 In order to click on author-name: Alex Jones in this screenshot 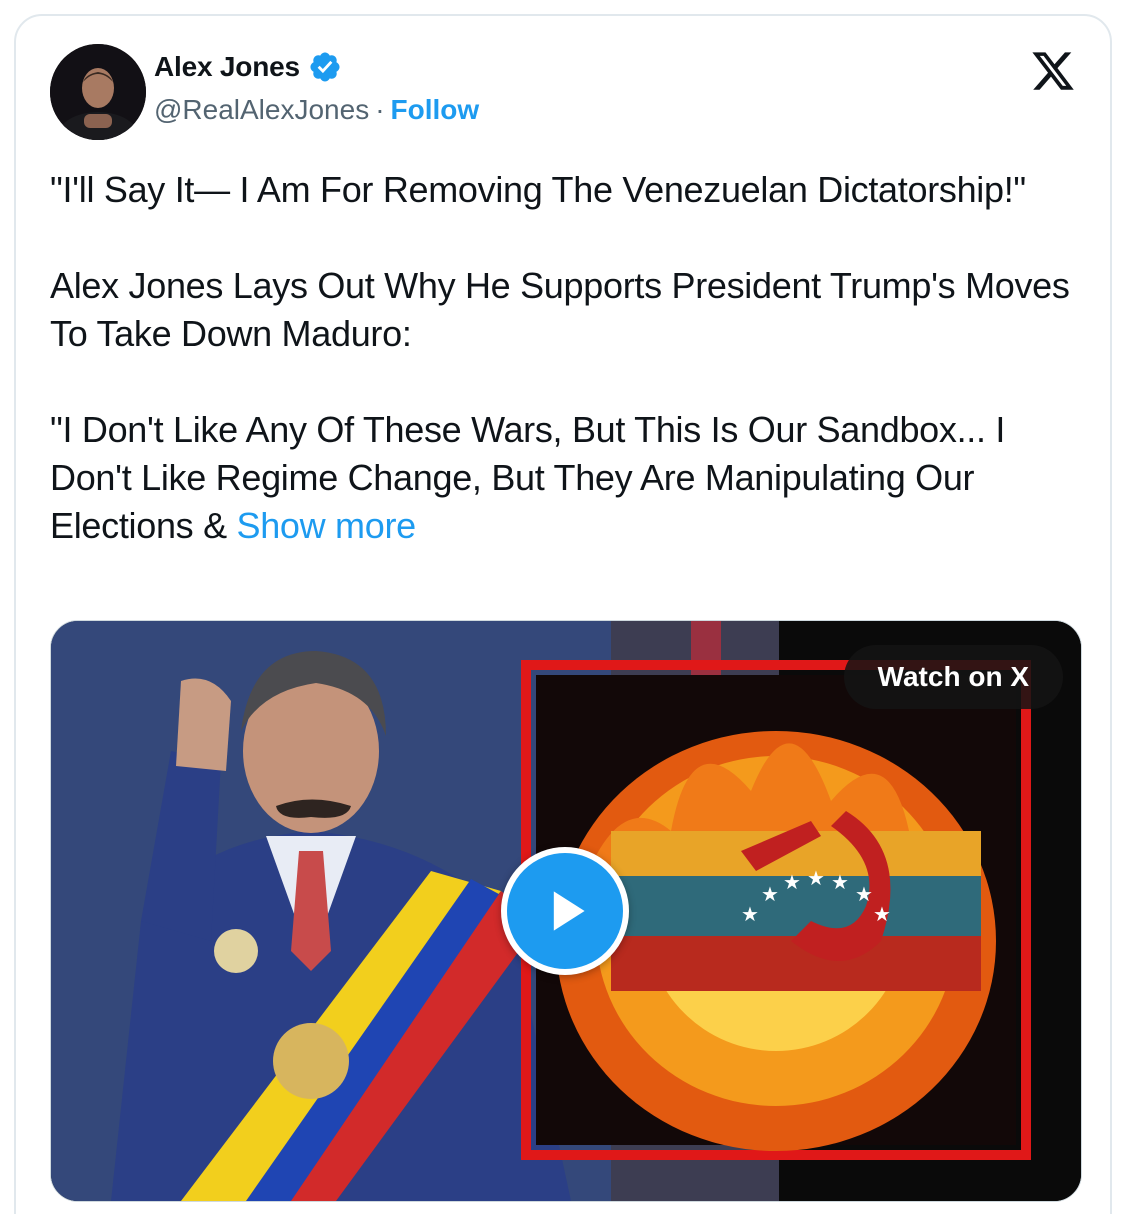, I will do `click(227, 67)`.